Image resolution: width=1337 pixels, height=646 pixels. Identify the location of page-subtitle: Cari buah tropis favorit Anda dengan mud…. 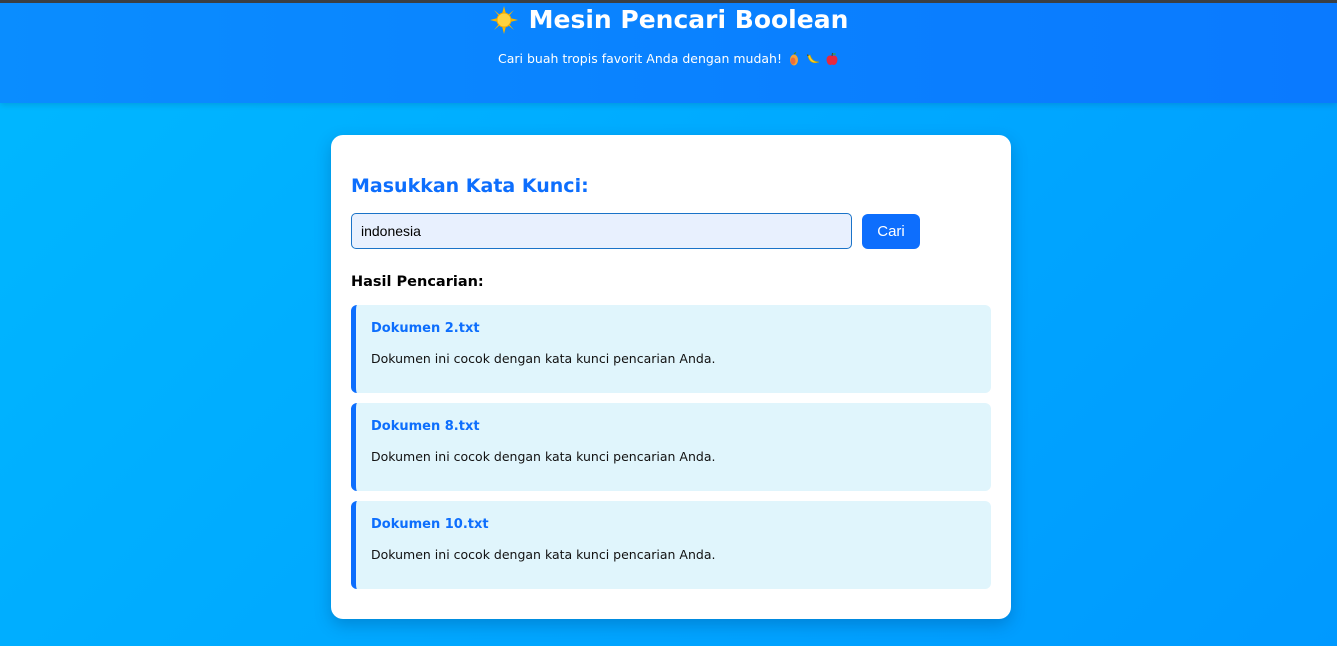
(668, 59).